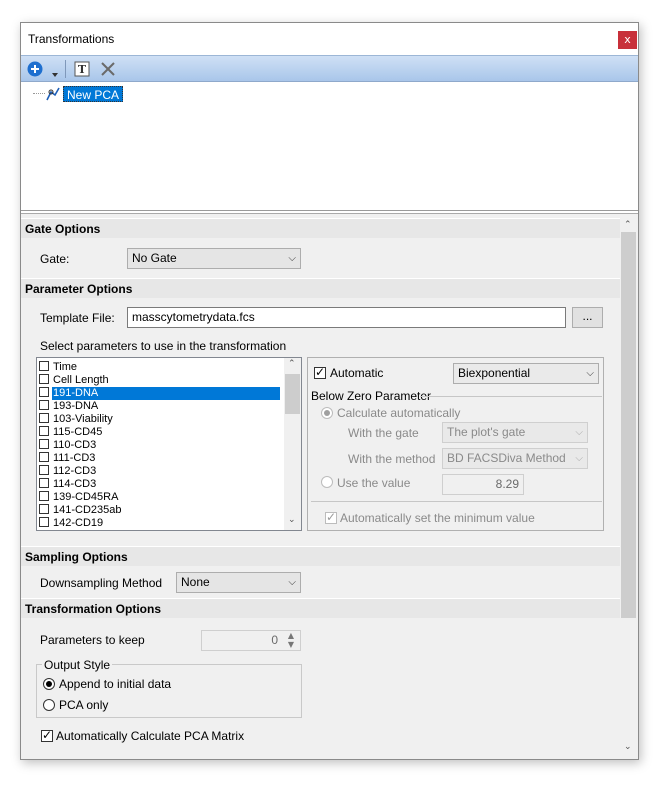 The image size is (668, 788). I want to click on tree-item-new-pca: New PCA, so click(100, 94).